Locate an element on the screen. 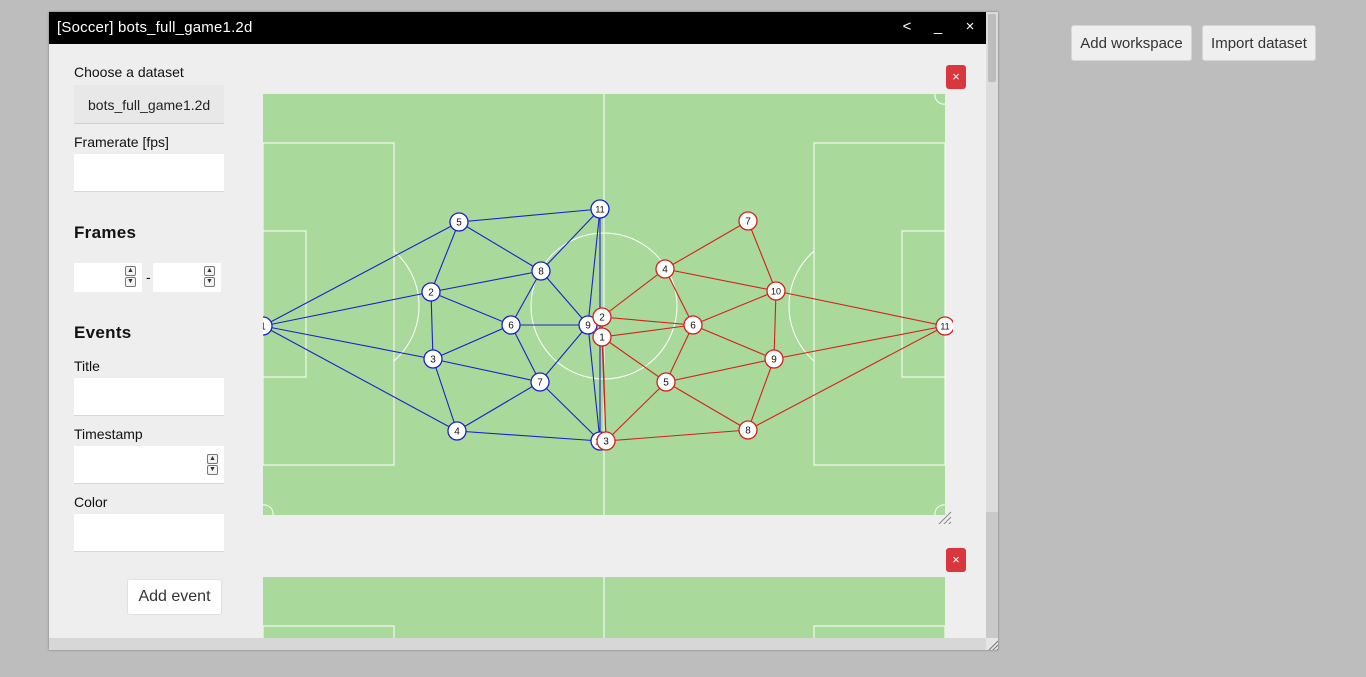 The height and width of the screenshot is (677, 1366). event-color-input is located at coordinates (149, 533).